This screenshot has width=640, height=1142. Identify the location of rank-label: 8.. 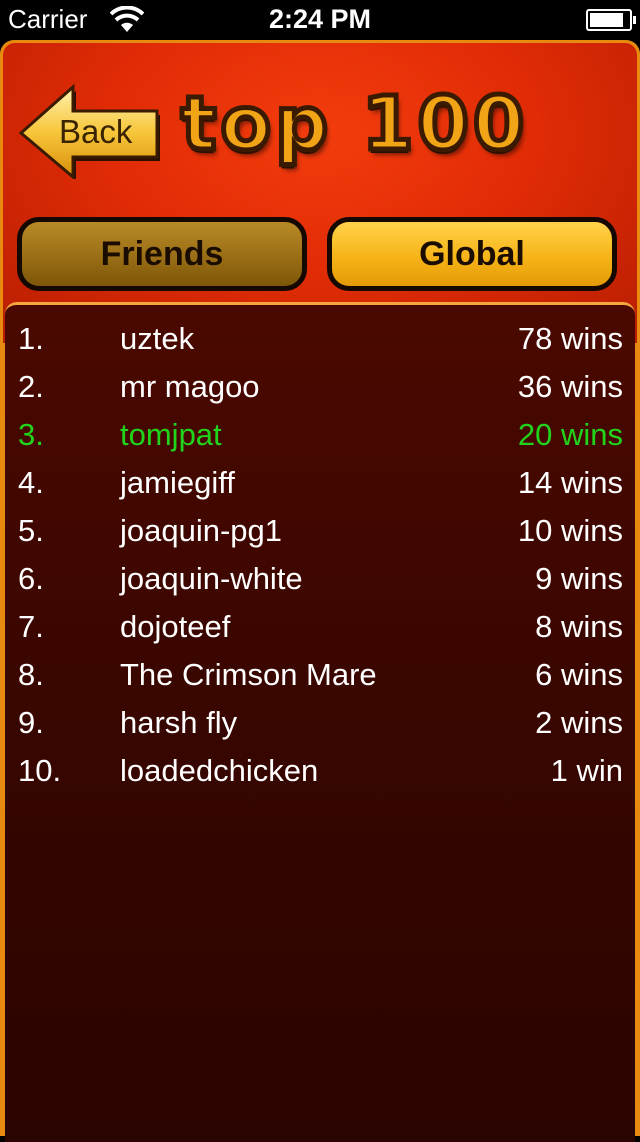
(31, 674).